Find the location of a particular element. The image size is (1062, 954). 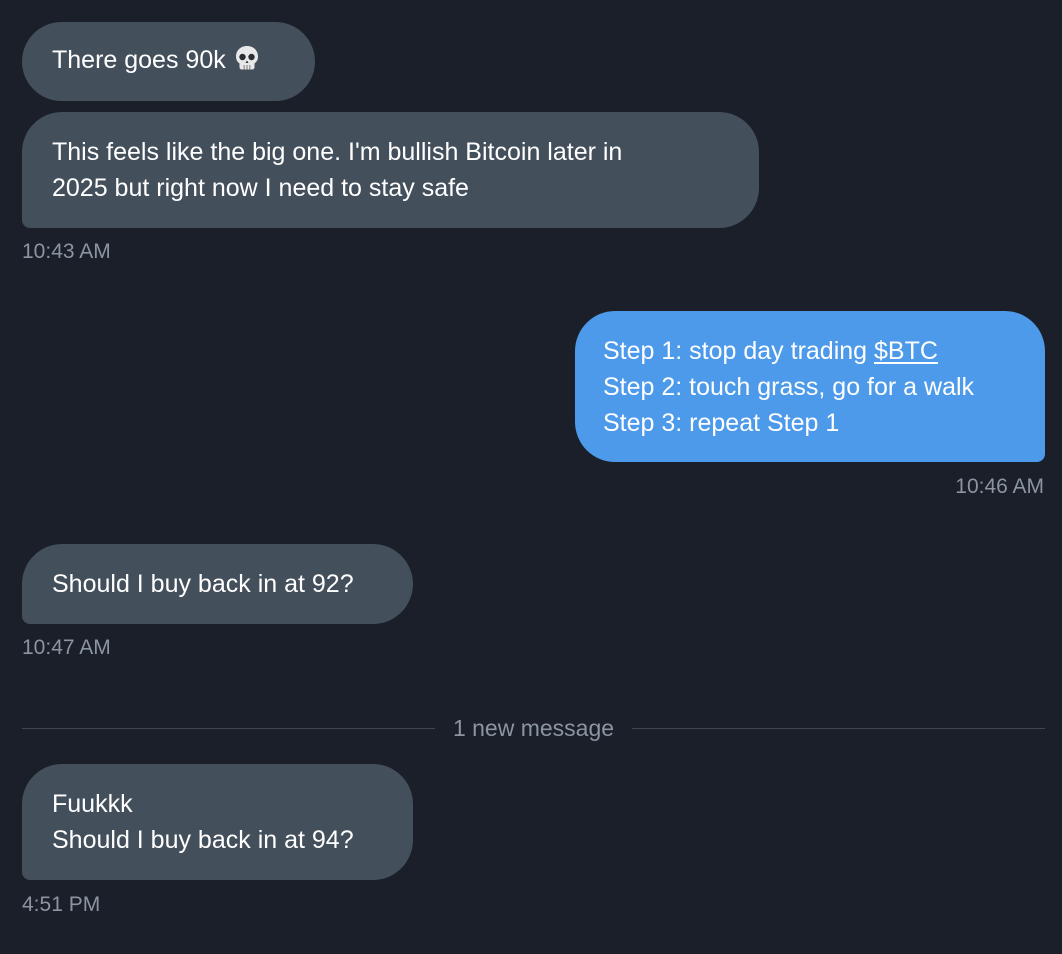

message-text: There goes 90k is located at coordinates (168, 62).